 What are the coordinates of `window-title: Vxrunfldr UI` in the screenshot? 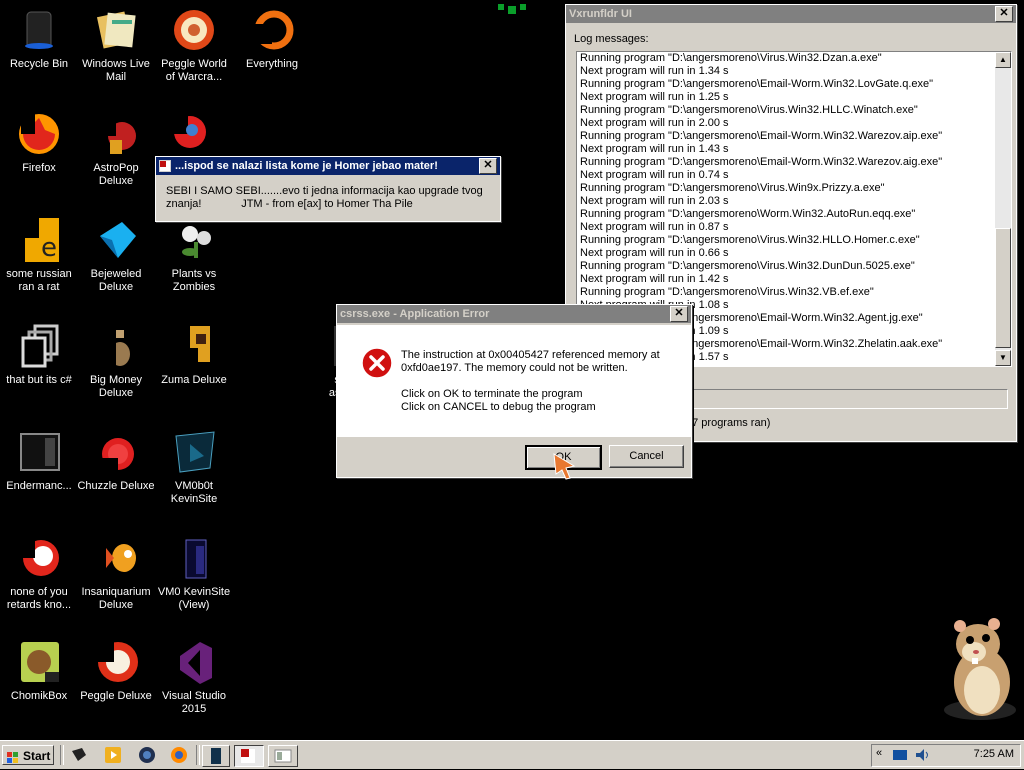 It's located at (600, 14).